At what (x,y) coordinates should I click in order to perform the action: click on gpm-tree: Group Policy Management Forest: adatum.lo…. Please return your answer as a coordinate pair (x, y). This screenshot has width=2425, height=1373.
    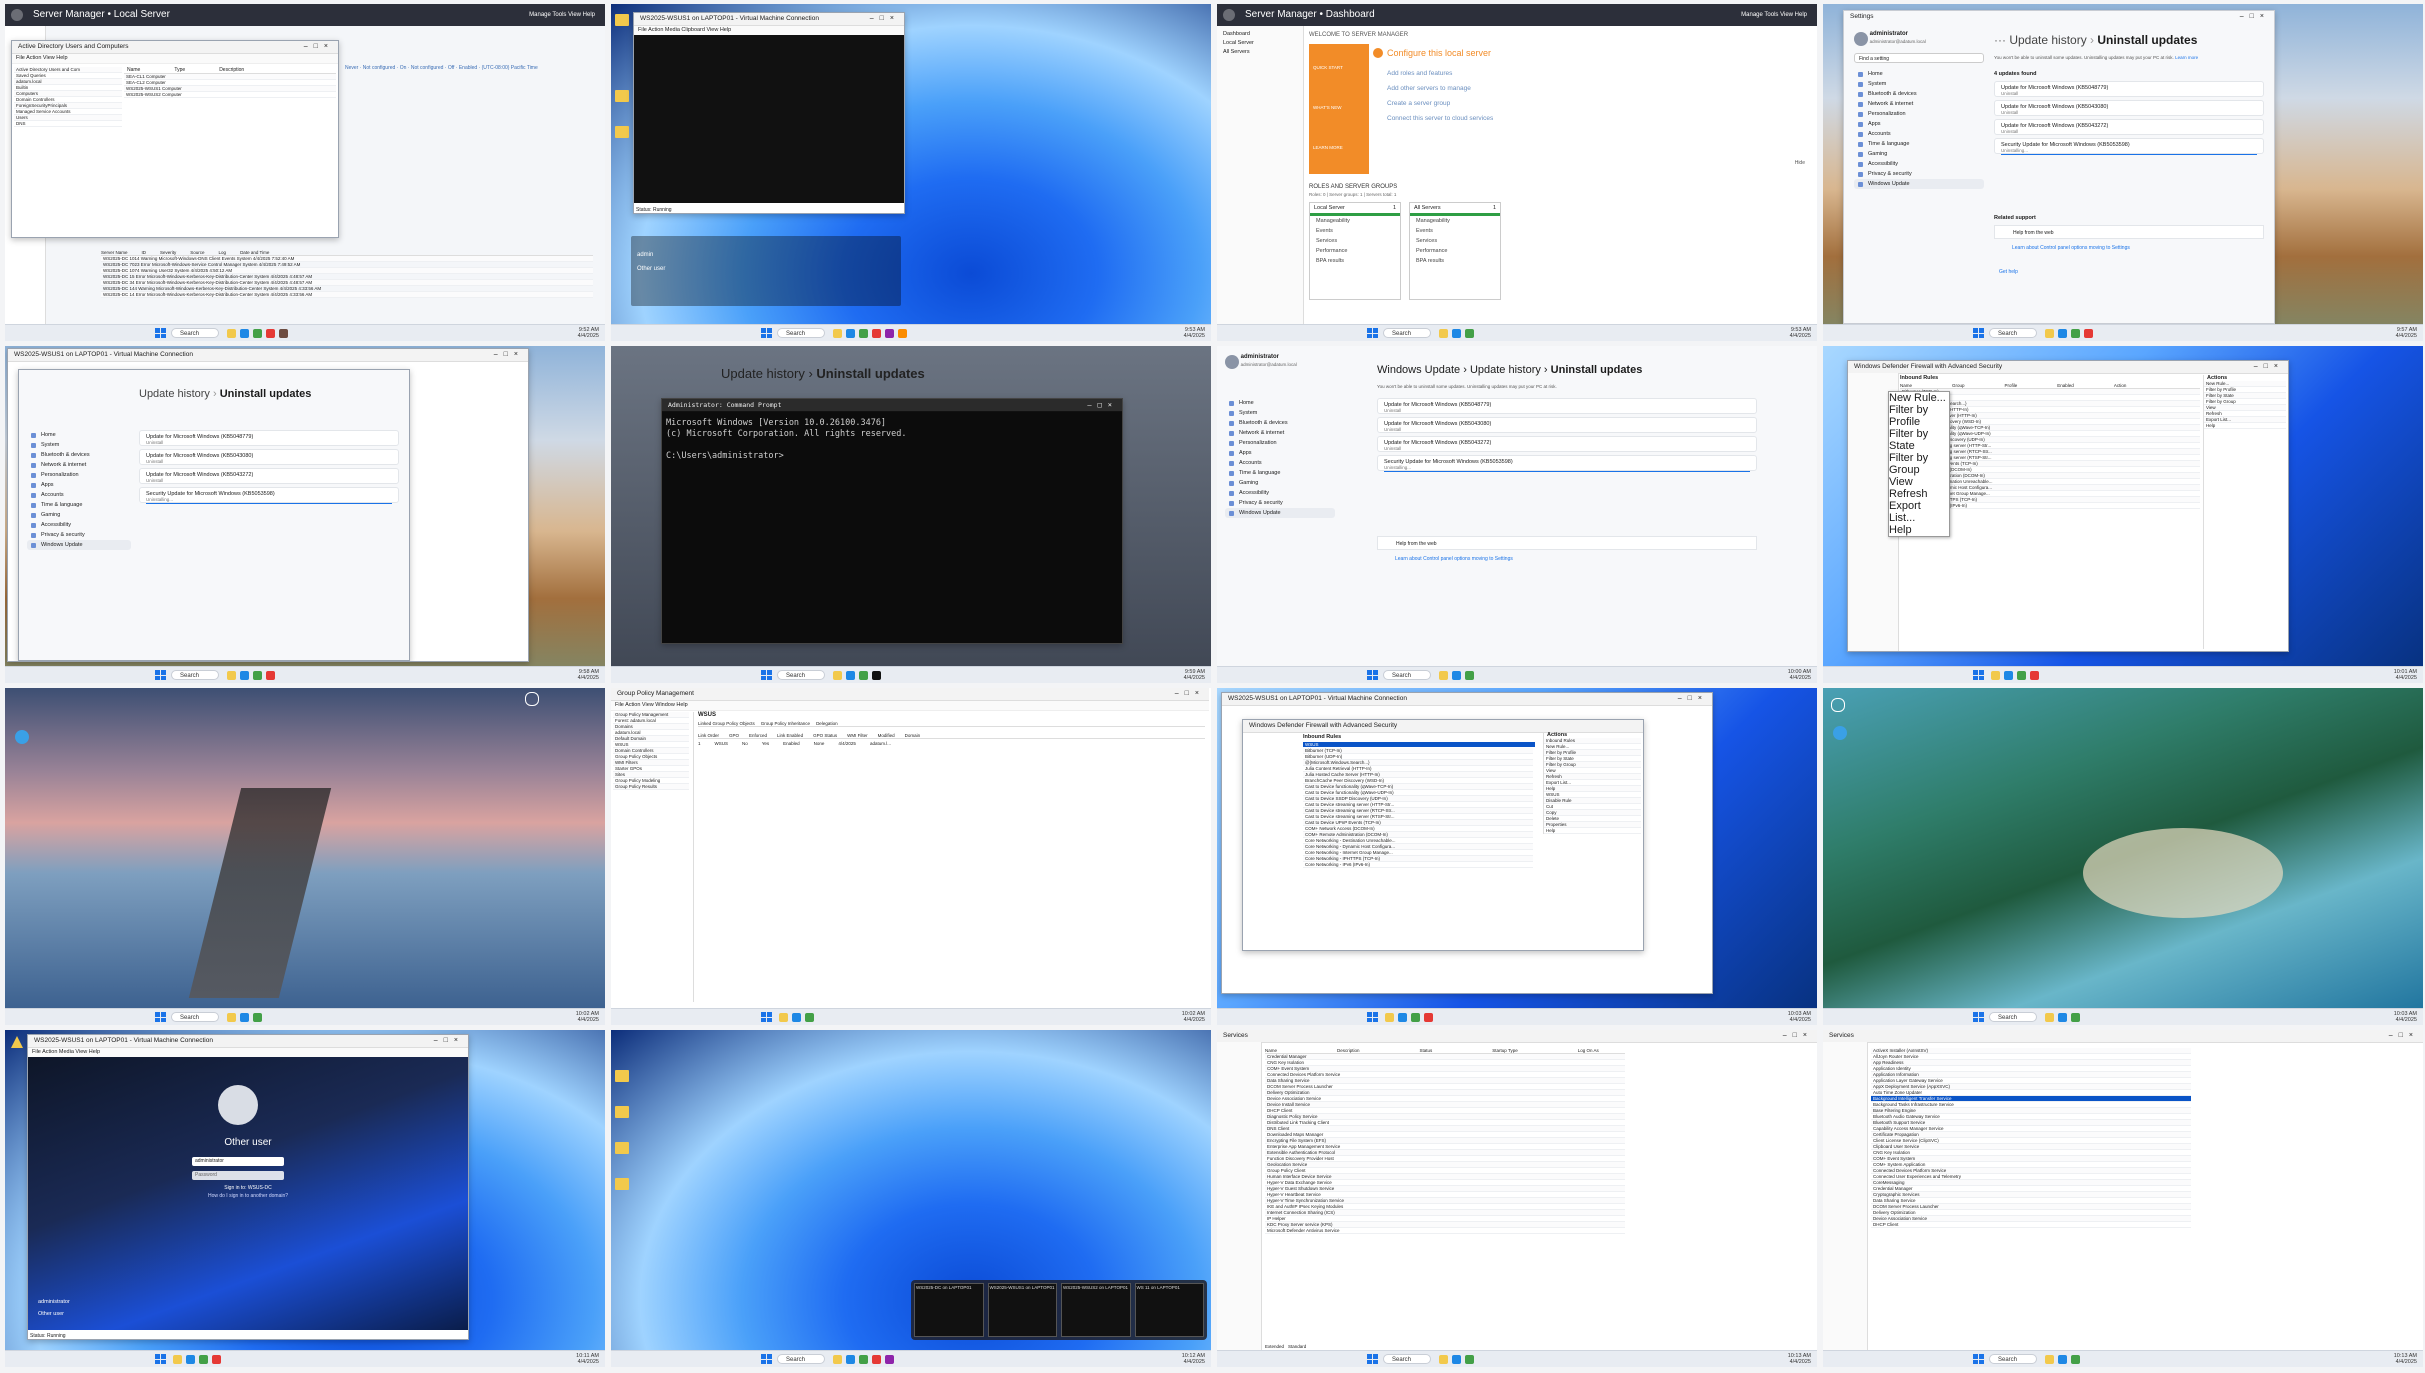
    Looking at the image, I should click on (651, 751).